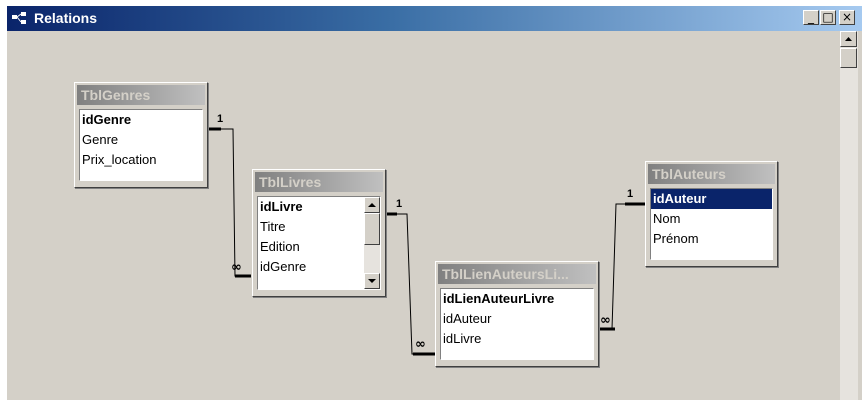  Describe the element at coordinates (319, 182) in the screenshot. I see `table-title: TblLivres` at that location.